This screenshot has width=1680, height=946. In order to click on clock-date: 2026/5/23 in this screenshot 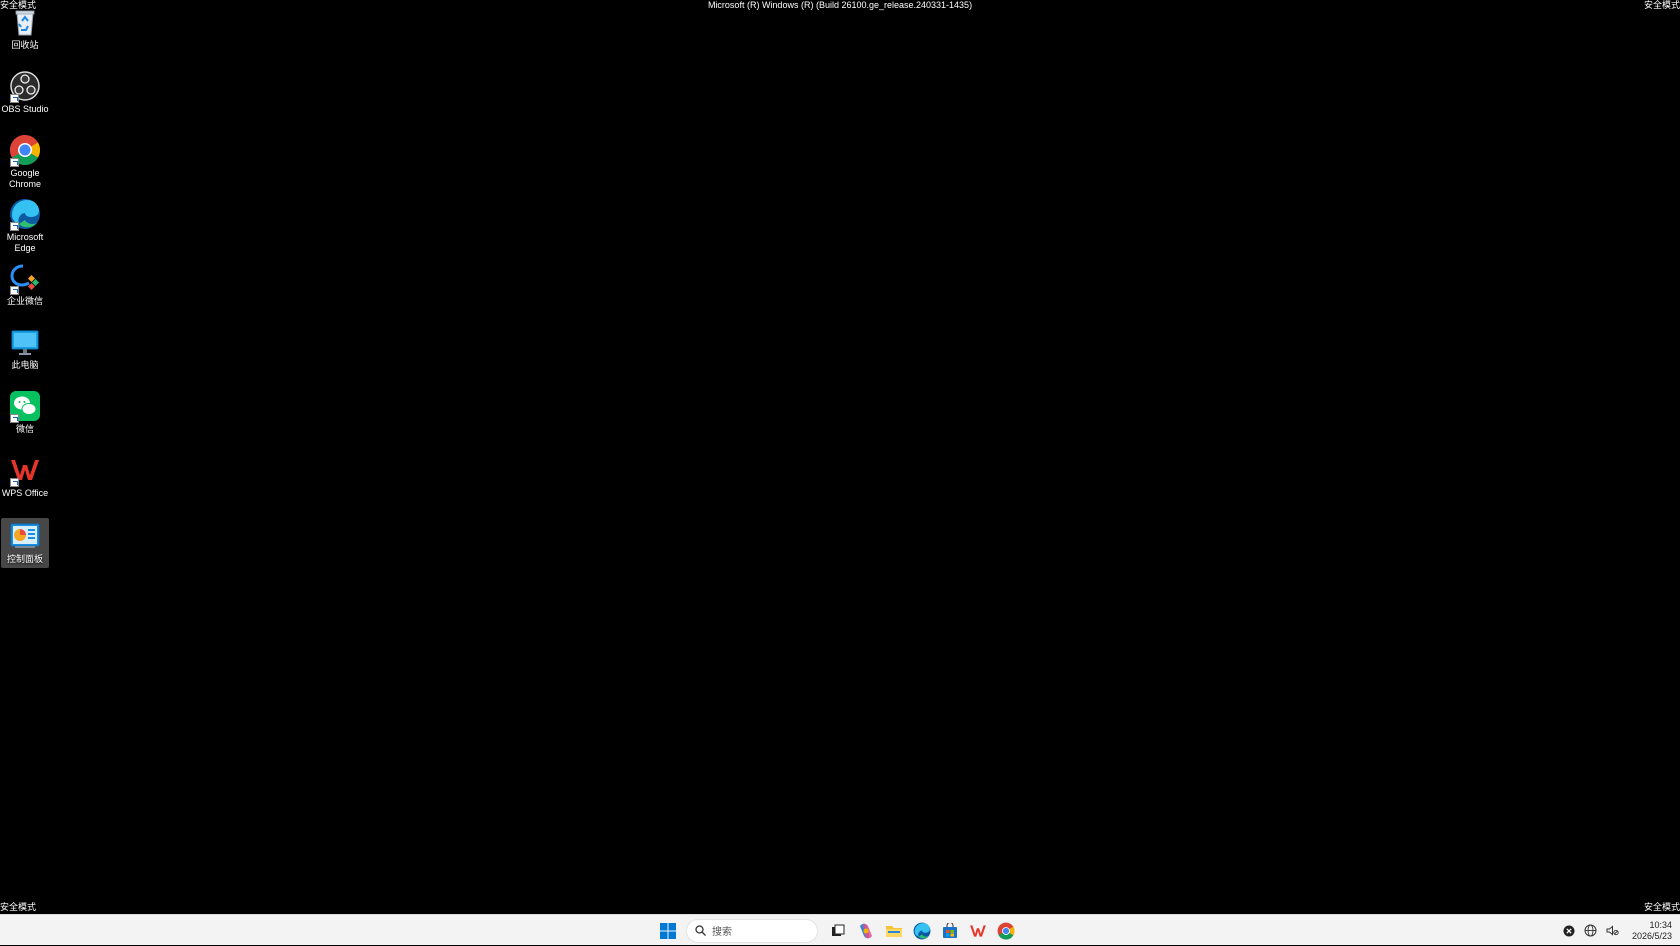, I will do `click(1651, 935)`.